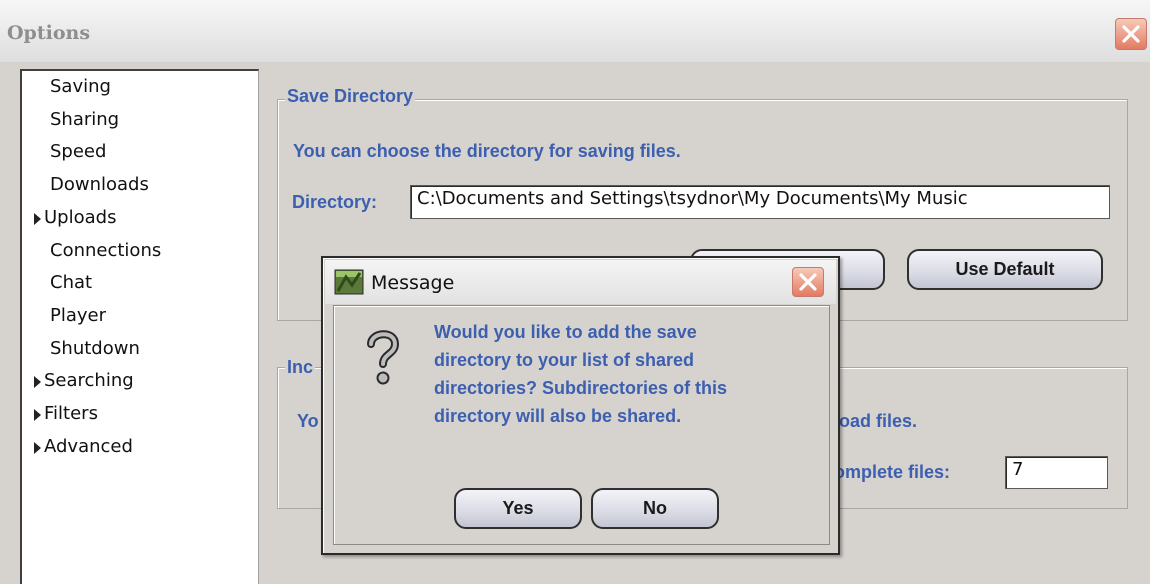 The width and height of the screenshot is (1150, 584). I want to click on sidebar-item-filters: Filters, so click(140, 419).